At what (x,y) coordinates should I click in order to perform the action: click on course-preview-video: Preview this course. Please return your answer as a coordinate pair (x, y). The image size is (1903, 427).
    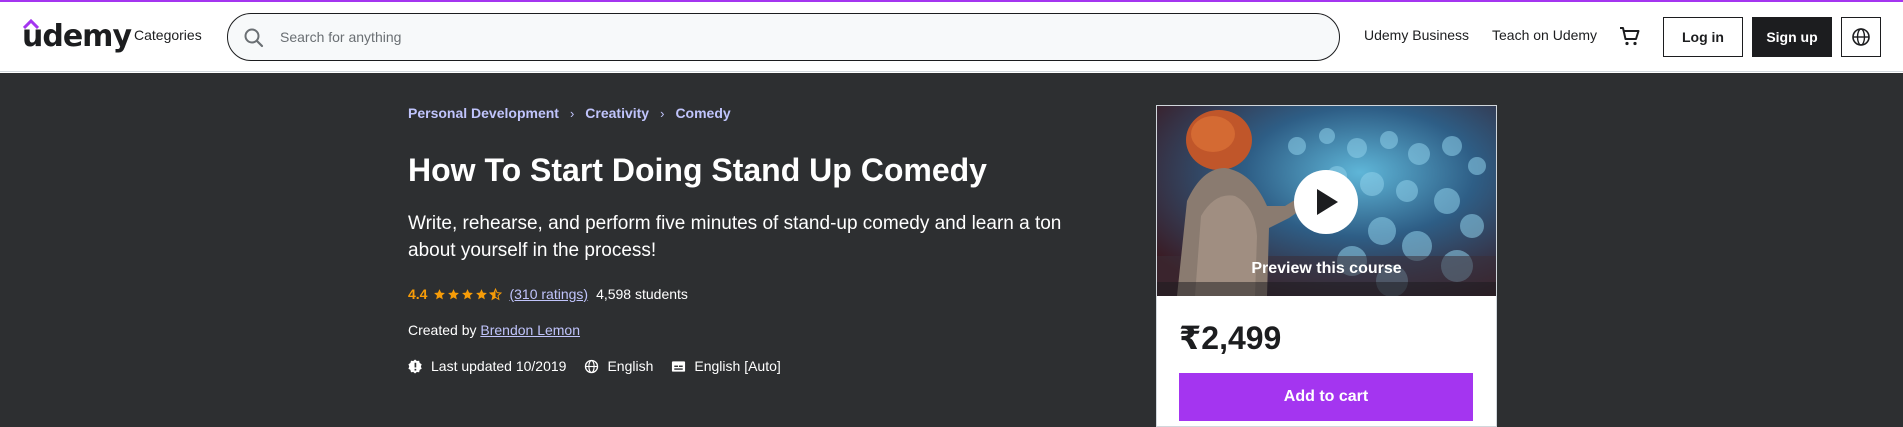
    Looking at the image, I should click on (1326, 201).